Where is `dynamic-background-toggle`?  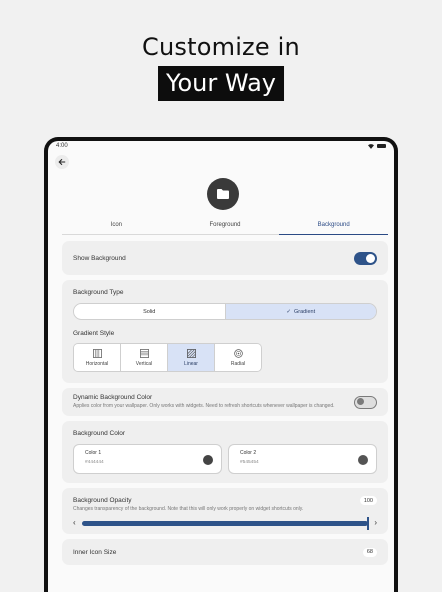
dynamic-background-toggle is located at coordinates (365, 402).